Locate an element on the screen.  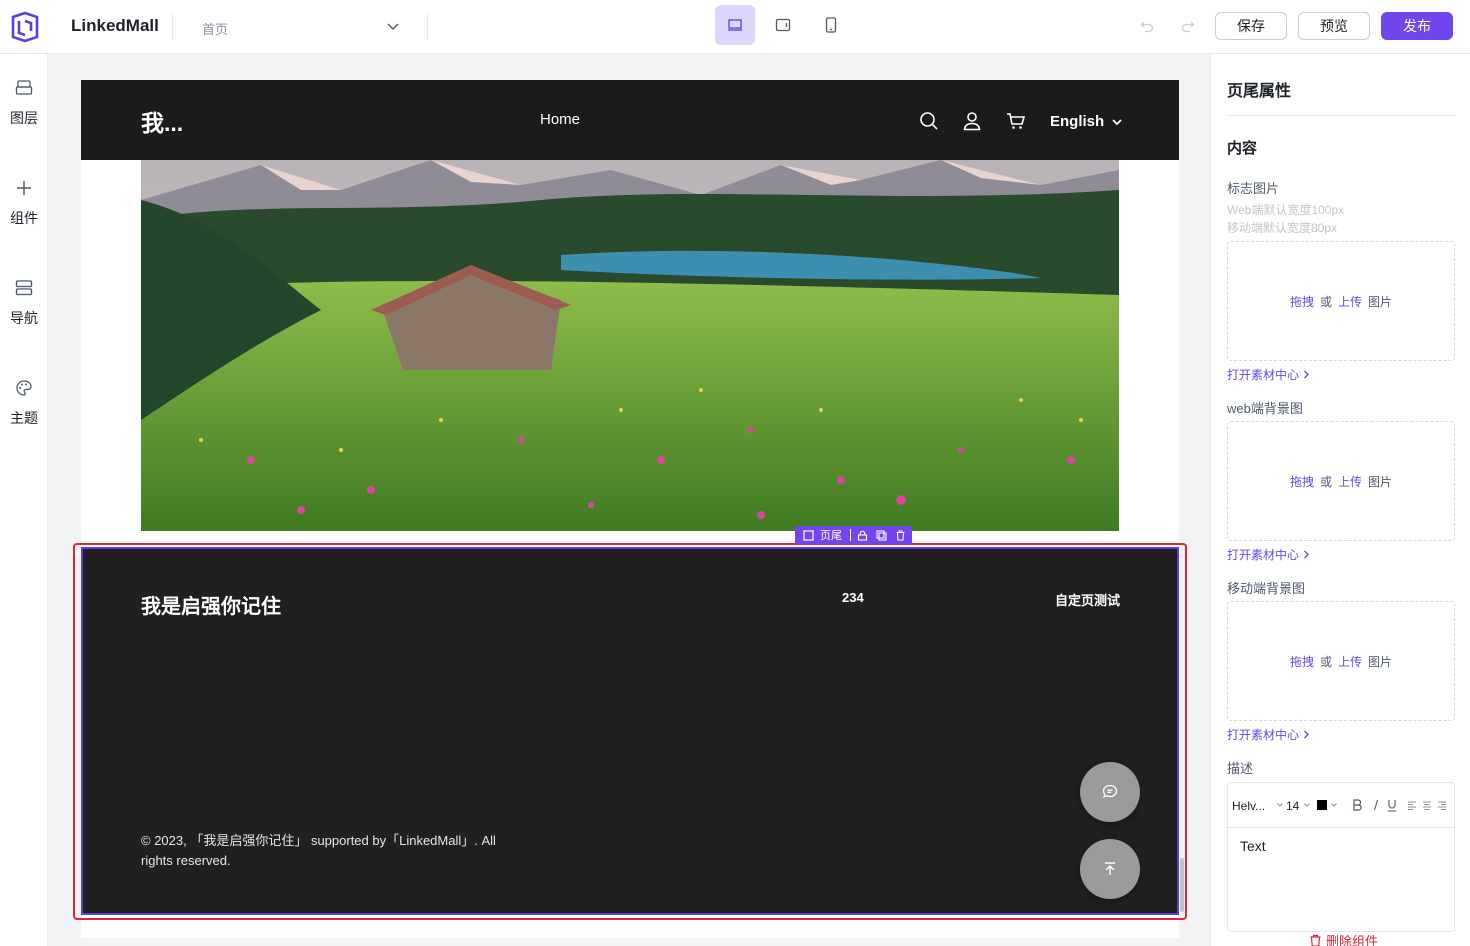
logo-image-label: 标志图片 is located at coordinates (1253, 188).